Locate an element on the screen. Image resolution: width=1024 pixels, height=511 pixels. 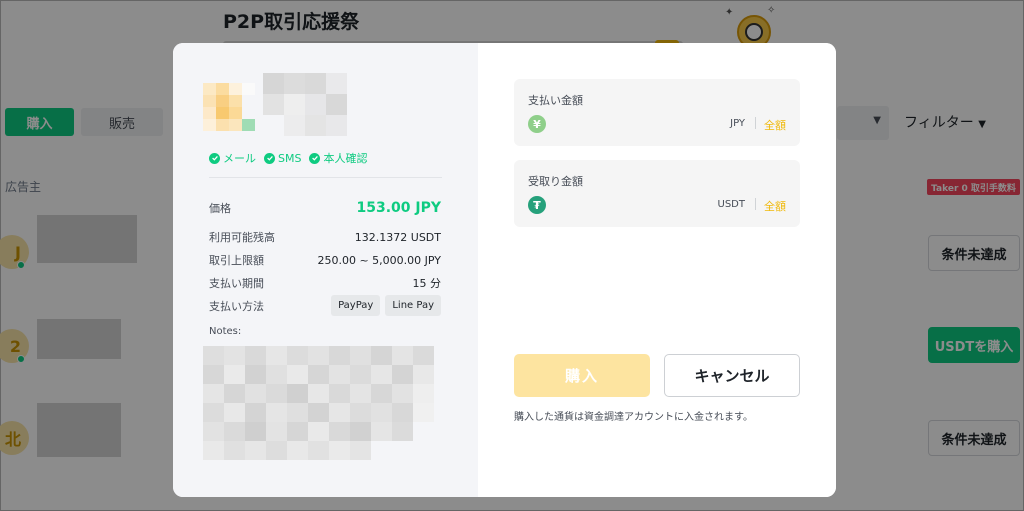
payment-method-tags: PayPay Line Pay is located at coordinates (386, 305).